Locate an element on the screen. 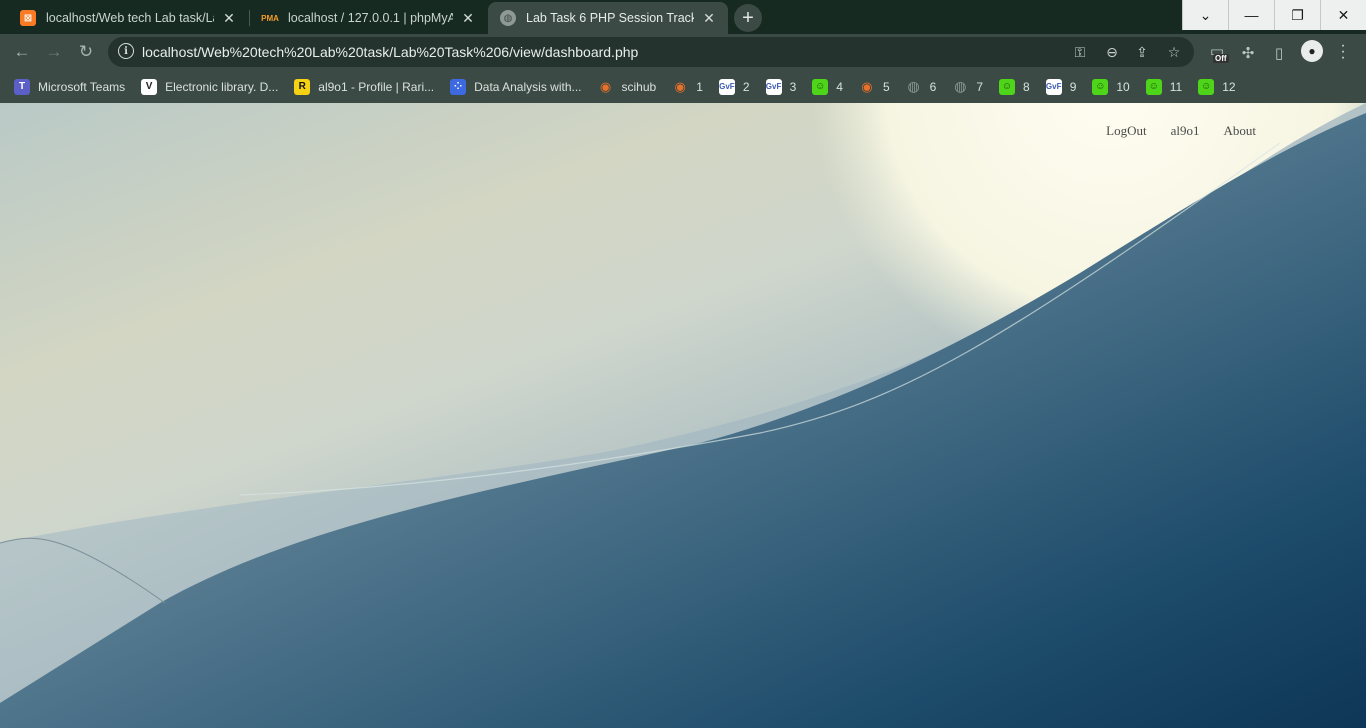  tab-title: localhost/Web tech Lab task/Lab is located at coordinates (130, 18).